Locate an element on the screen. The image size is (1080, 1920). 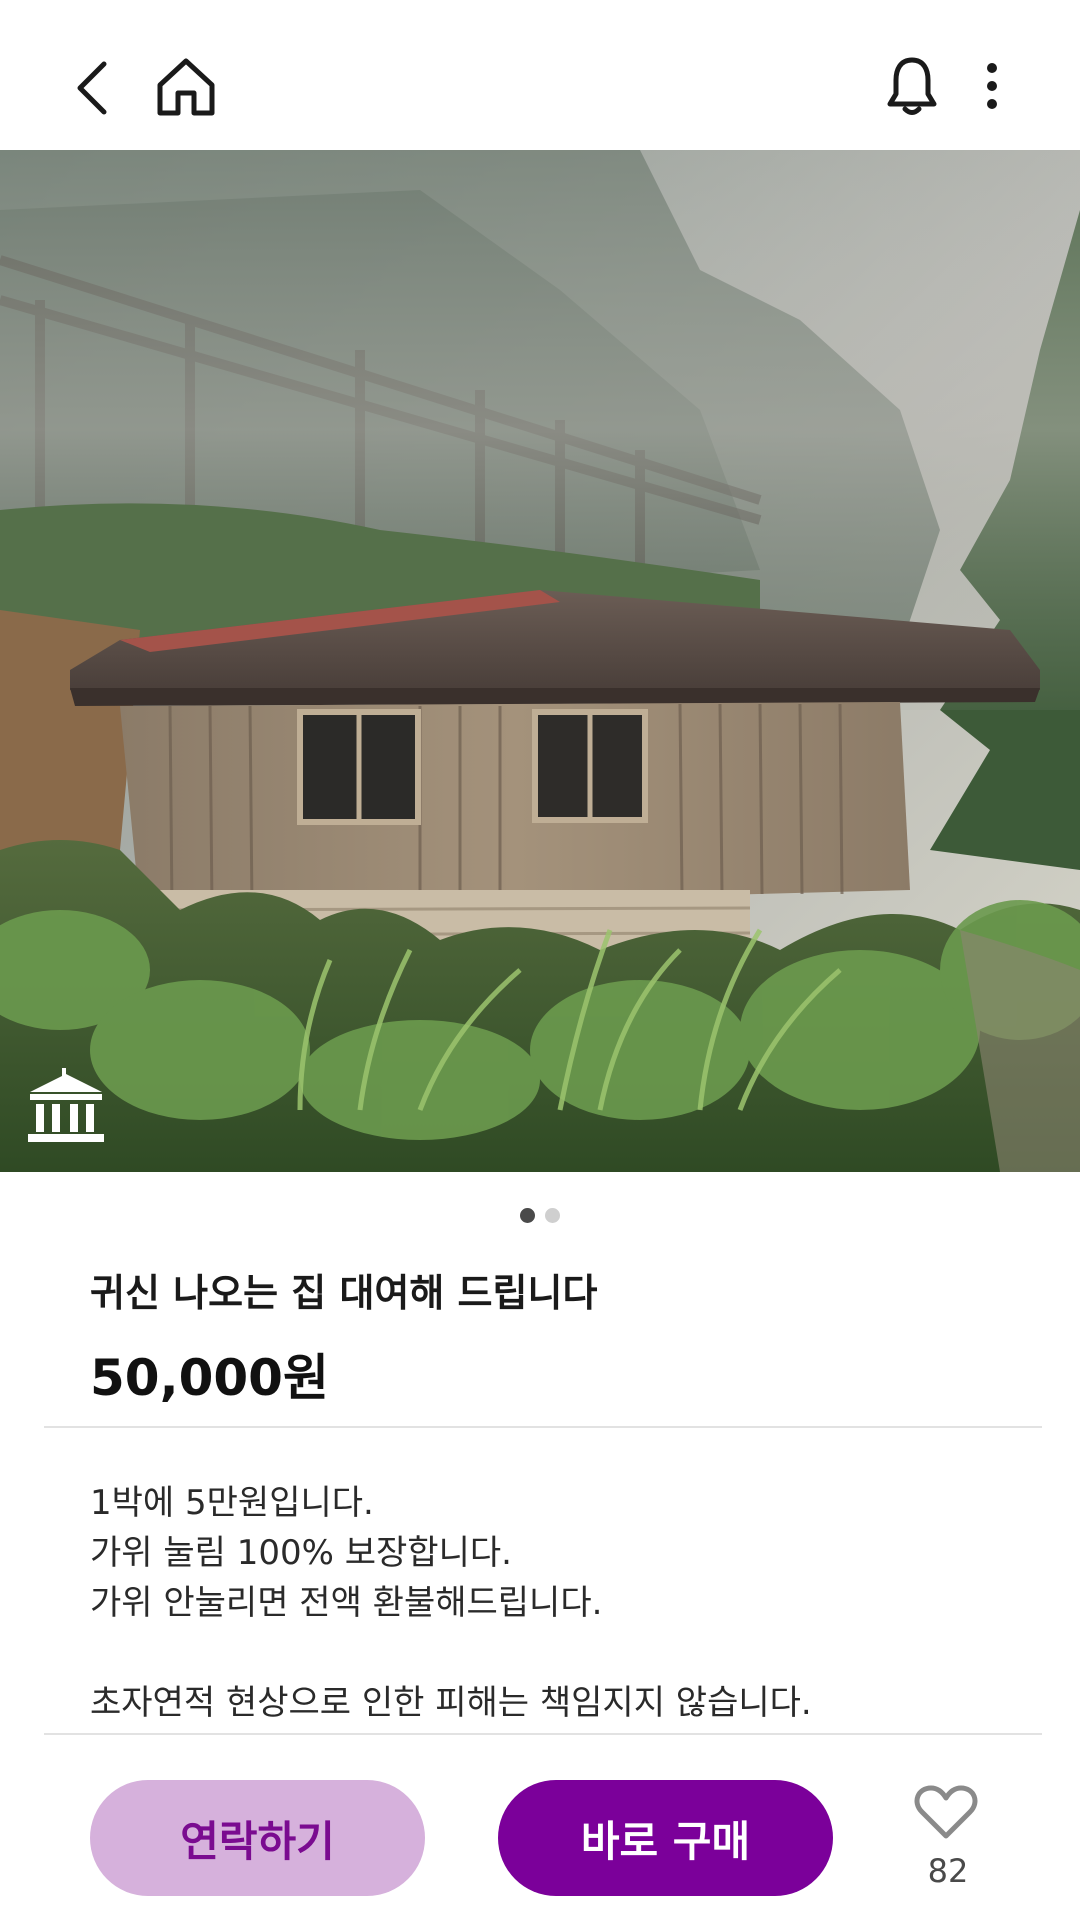
home-icon is located at coordinates (186, 87).